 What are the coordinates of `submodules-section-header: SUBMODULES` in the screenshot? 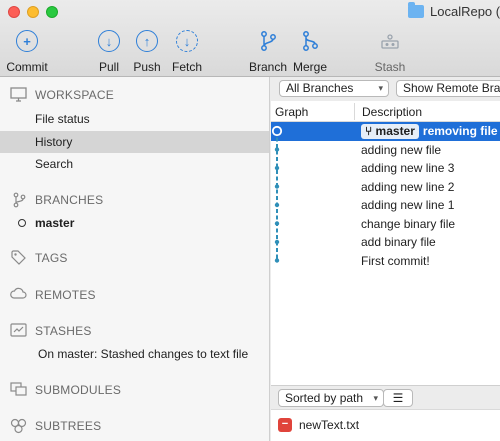 It's located at (65, 389).